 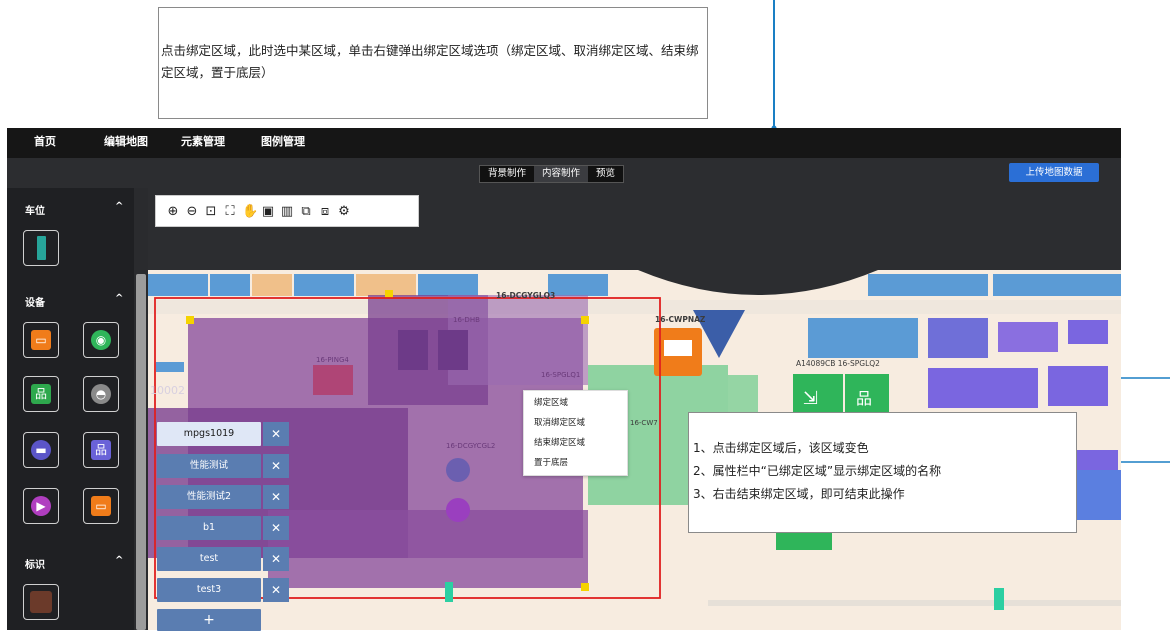 I want to click on device-tile-dome: ◓, so click(x=101, y=394).